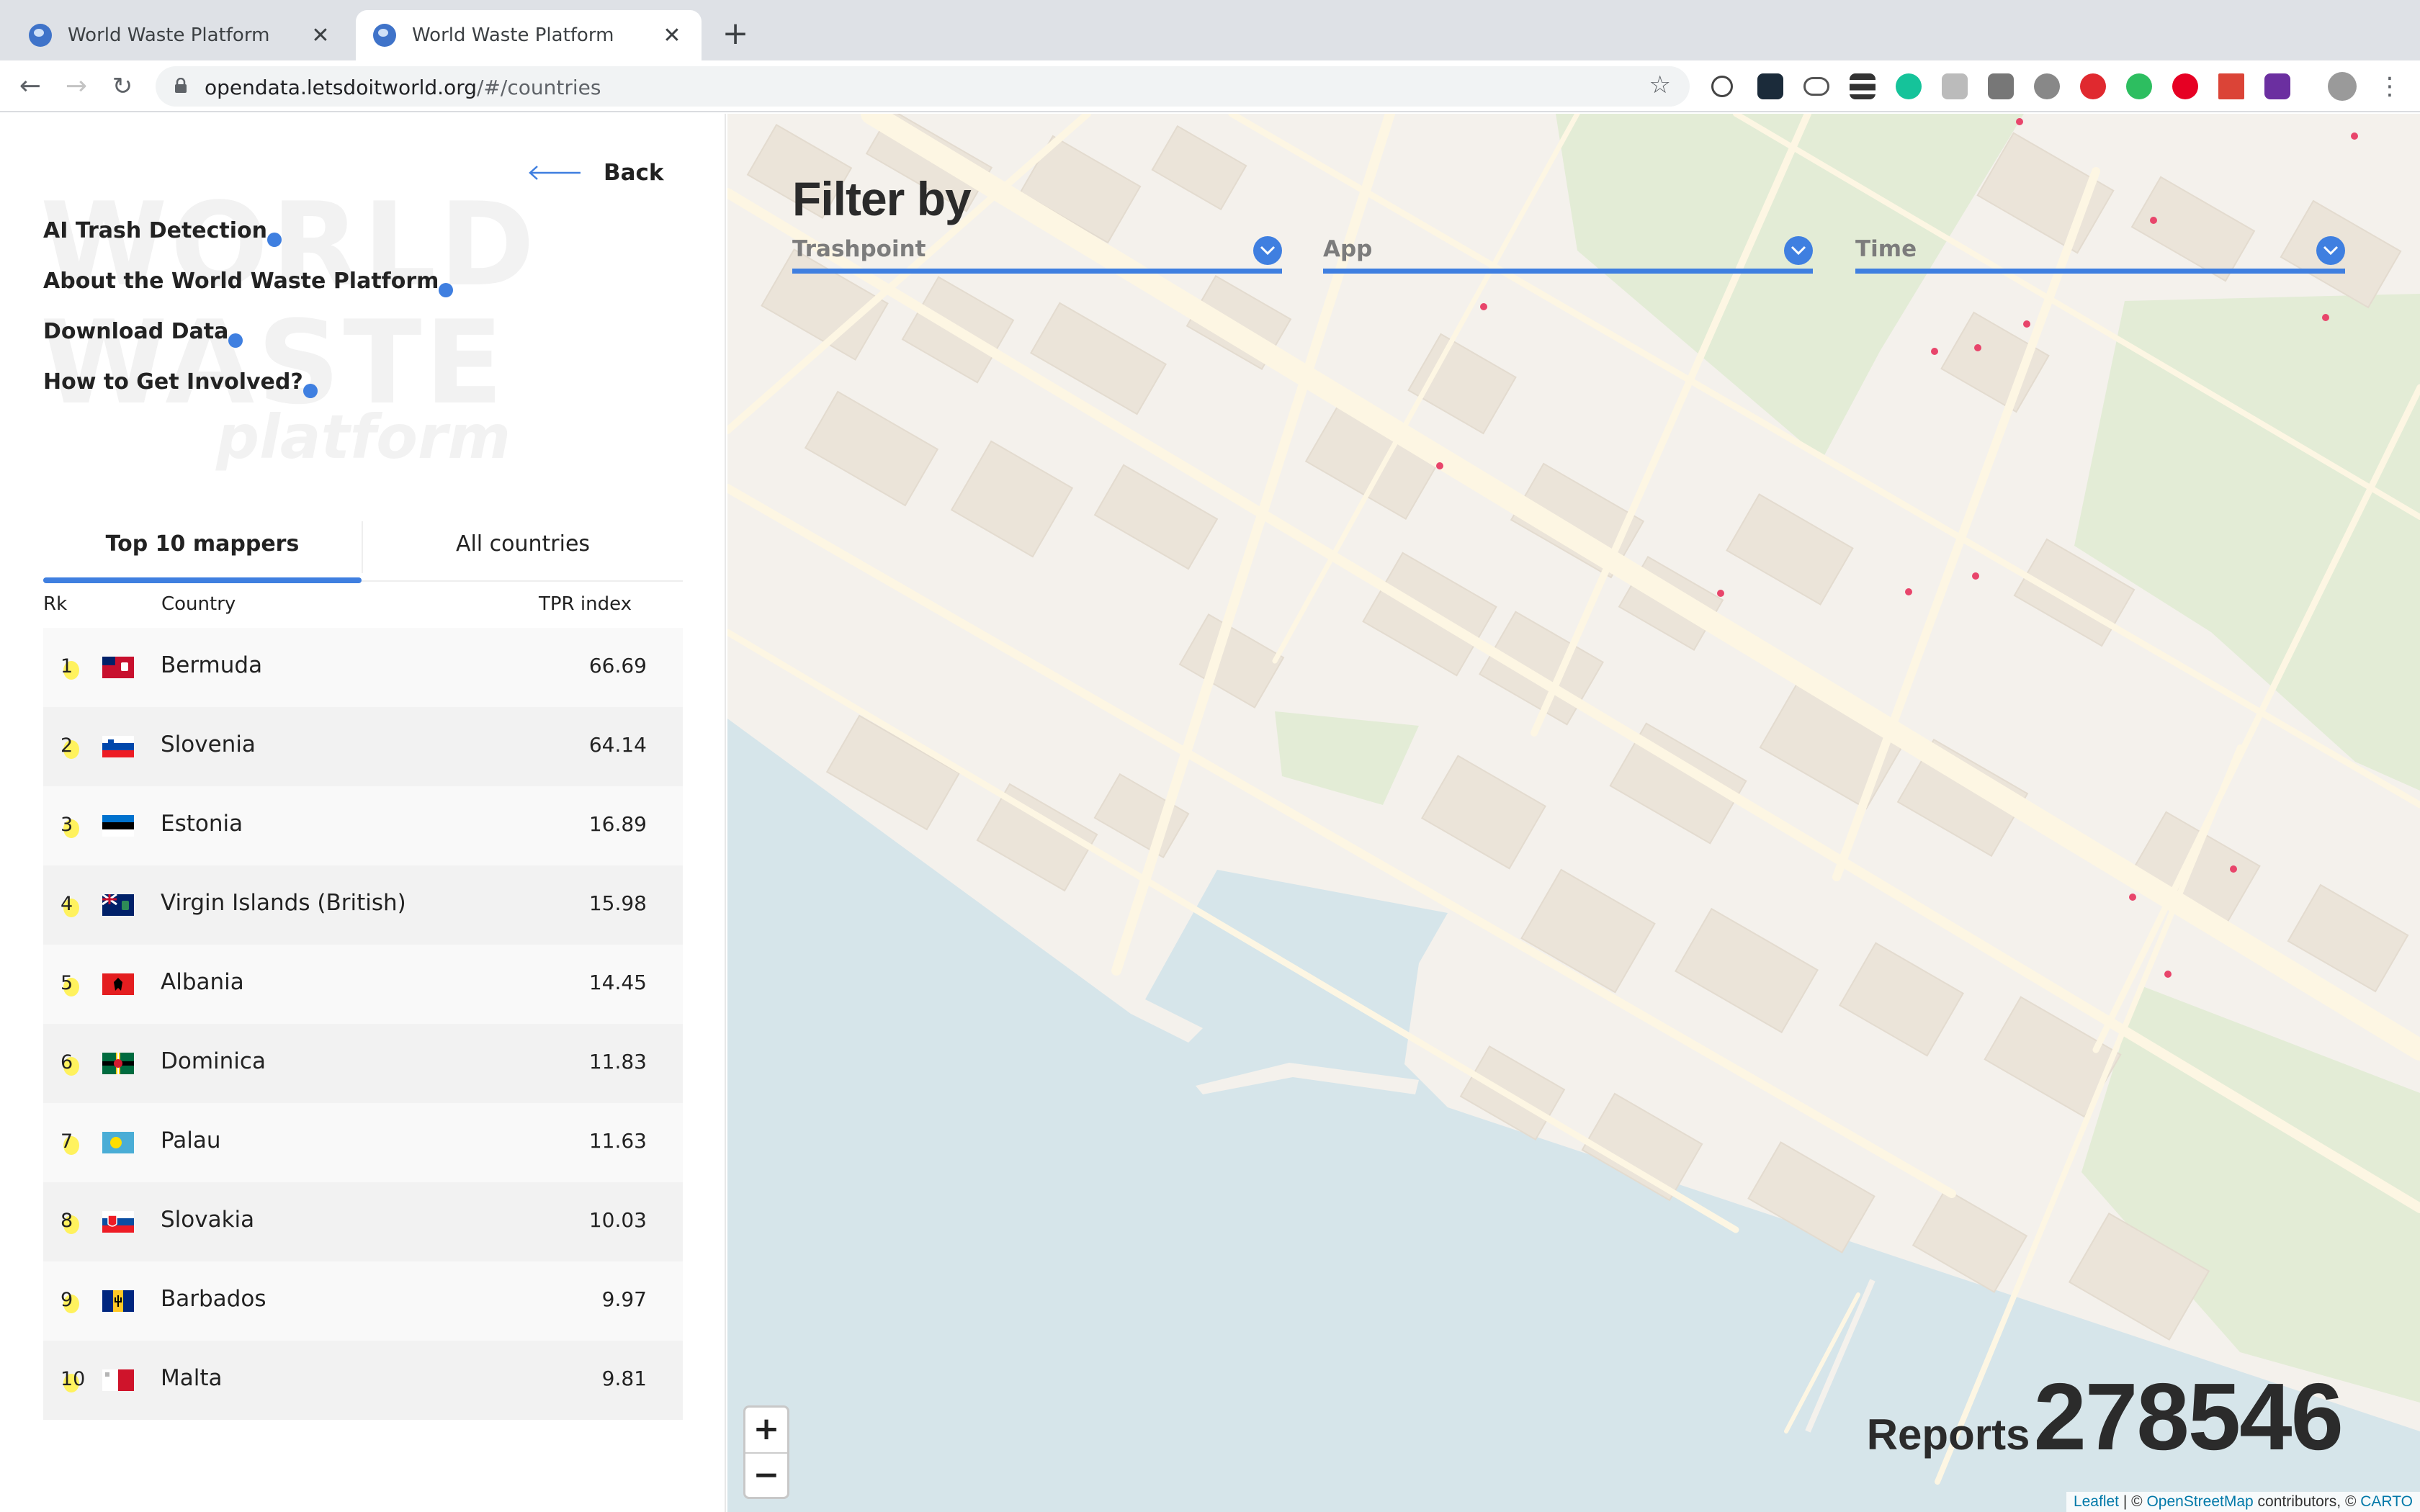  I want to click on tab-all-countries: All countries, so click(523, 547).